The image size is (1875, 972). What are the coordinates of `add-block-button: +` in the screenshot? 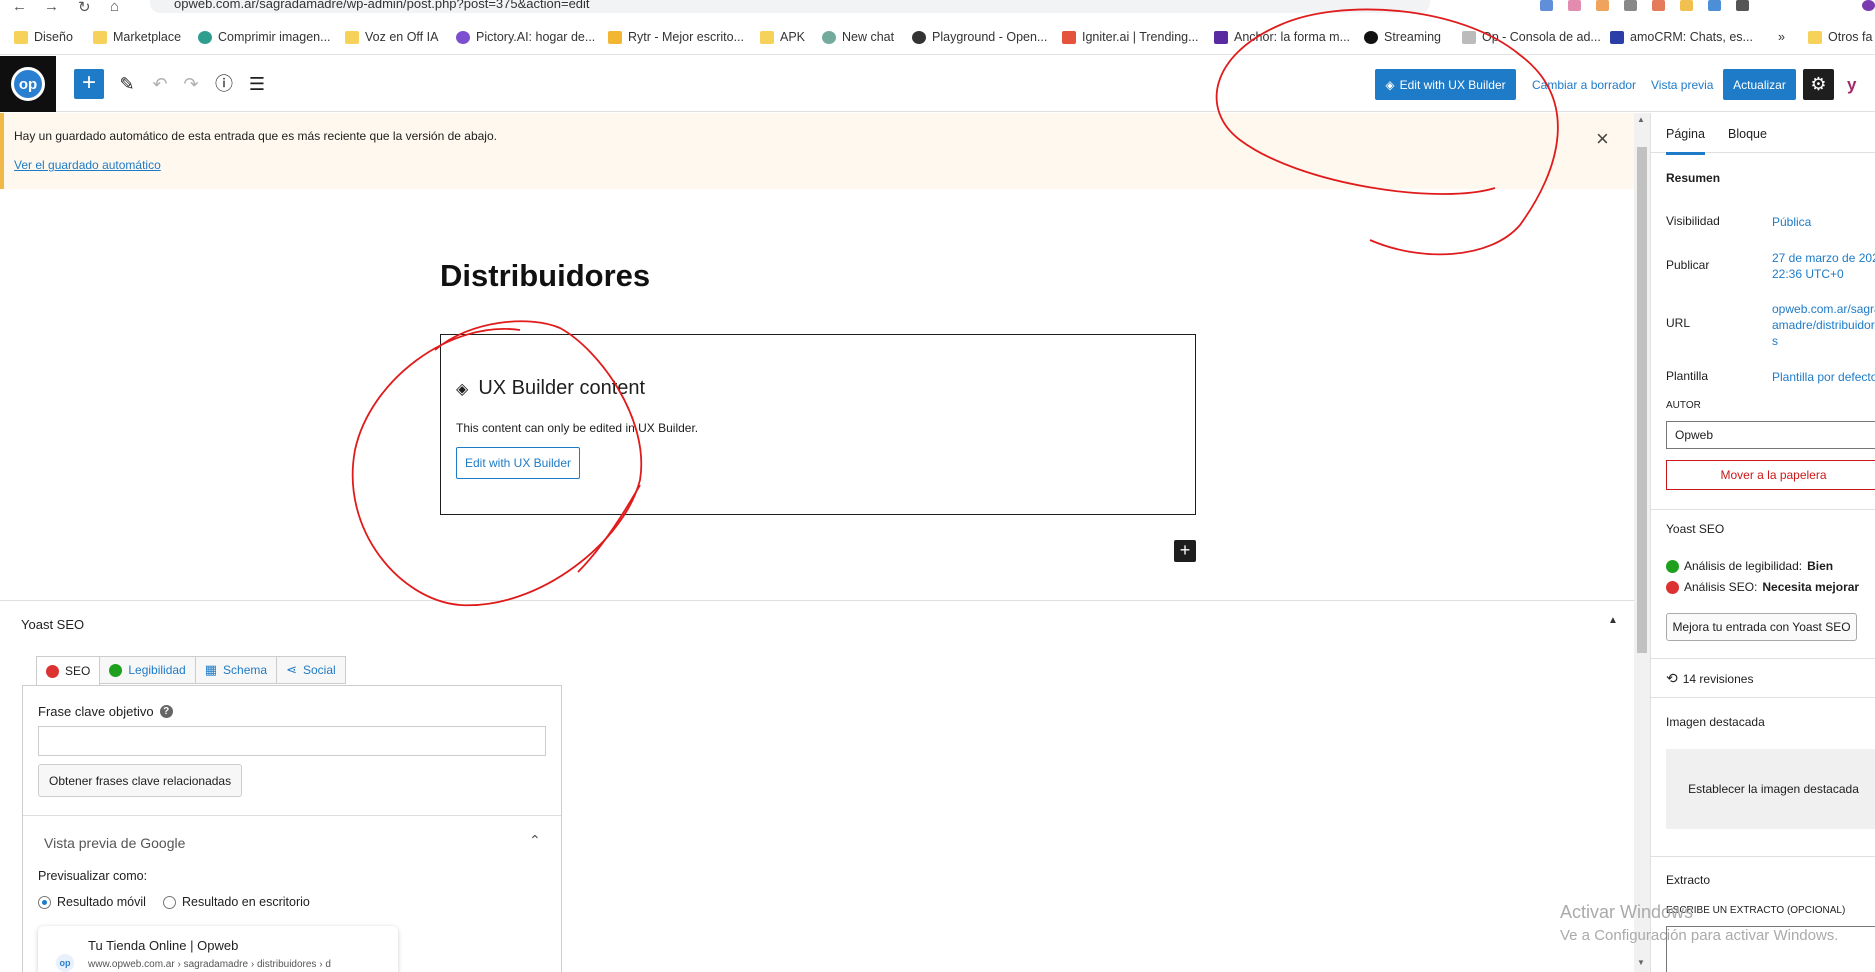 It's located at (89, 84).